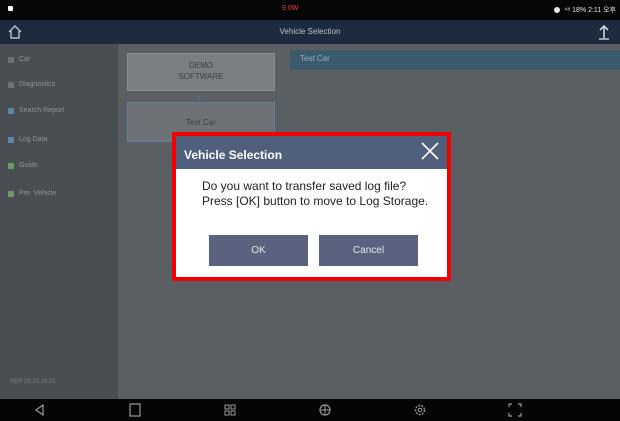  What do you see at coordinates (38, 193) in the screenshot?
I see `sidebar-item-label: Pre. Vehicle` at bounding box center [38, 193].